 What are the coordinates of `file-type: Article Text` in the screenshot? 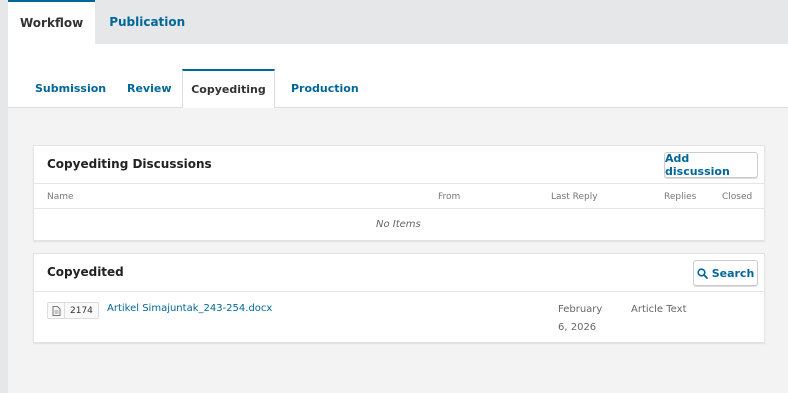 It's located at (659, 309).